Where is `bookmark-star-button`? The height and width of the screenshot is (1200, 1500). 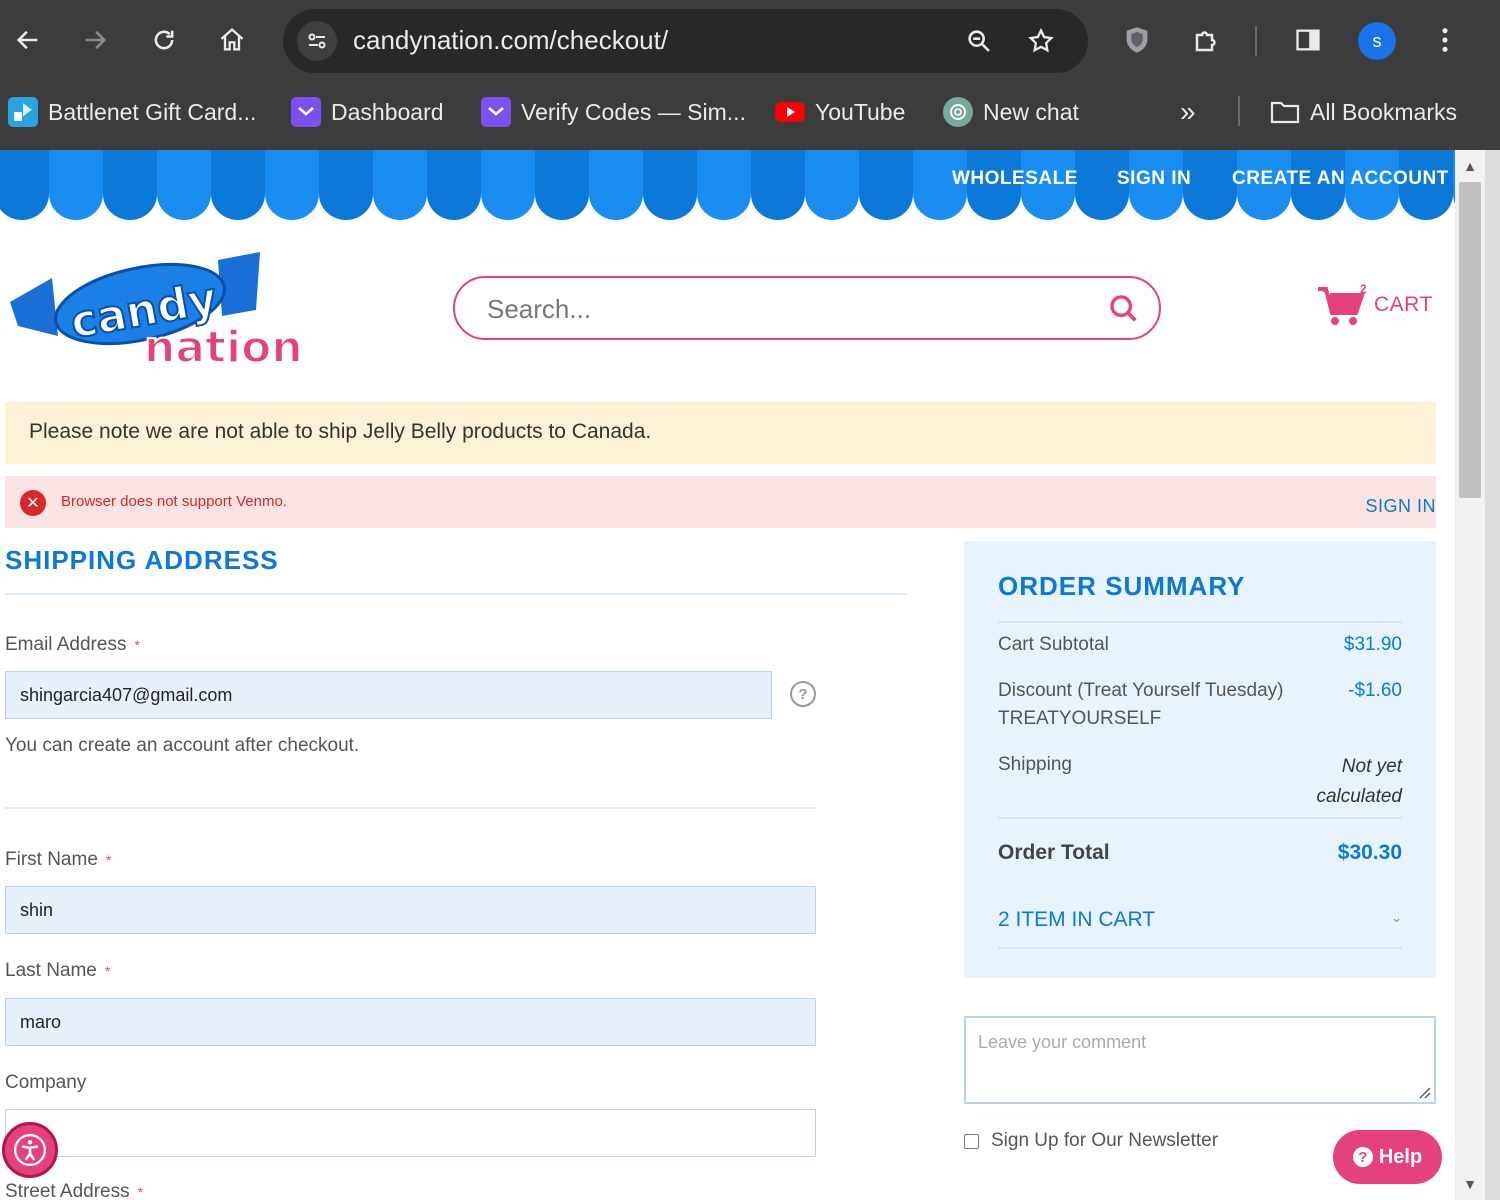 bookmark-star-button is located at coordinates (1041, 41).